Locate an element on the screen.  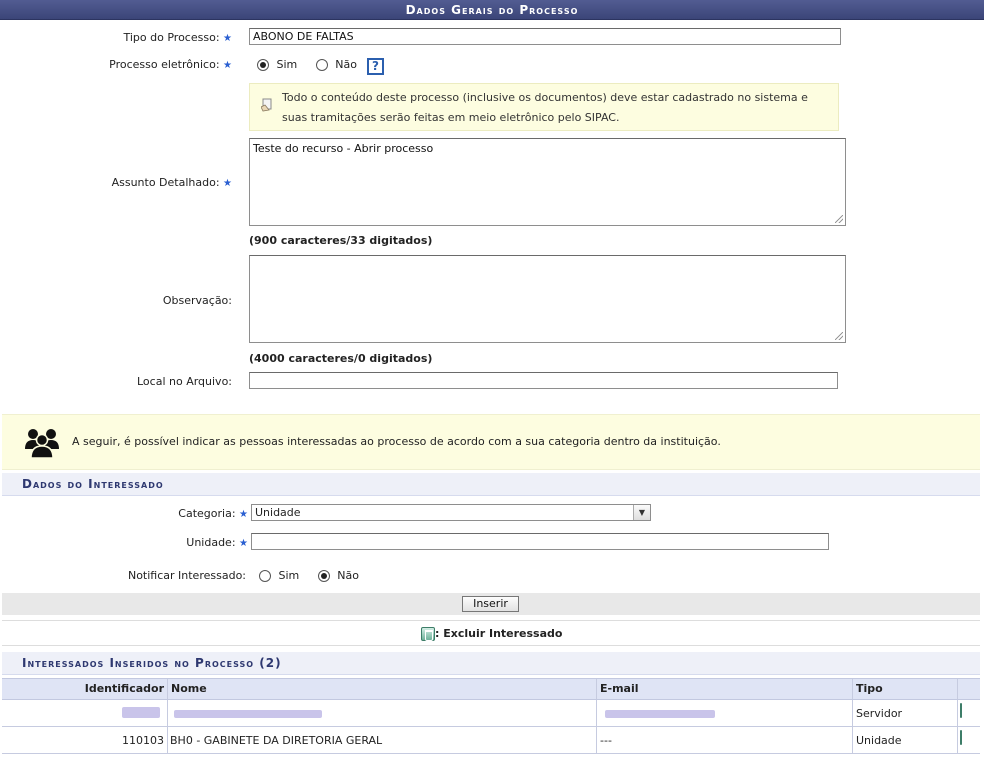
col-identificador: Identificador is located at coordinates (124, 688).